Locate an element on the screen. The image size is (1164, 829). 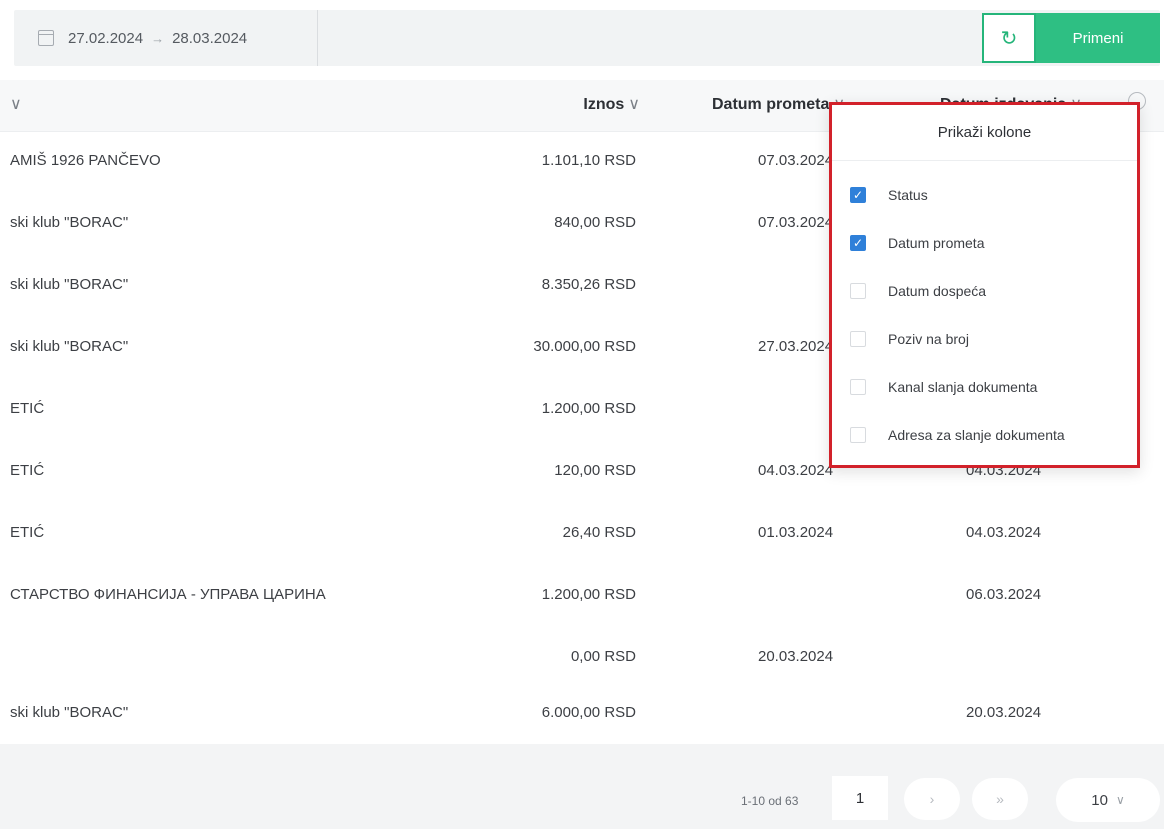
double-chevron-right-icon: » is located at coordinates (1000, 799).